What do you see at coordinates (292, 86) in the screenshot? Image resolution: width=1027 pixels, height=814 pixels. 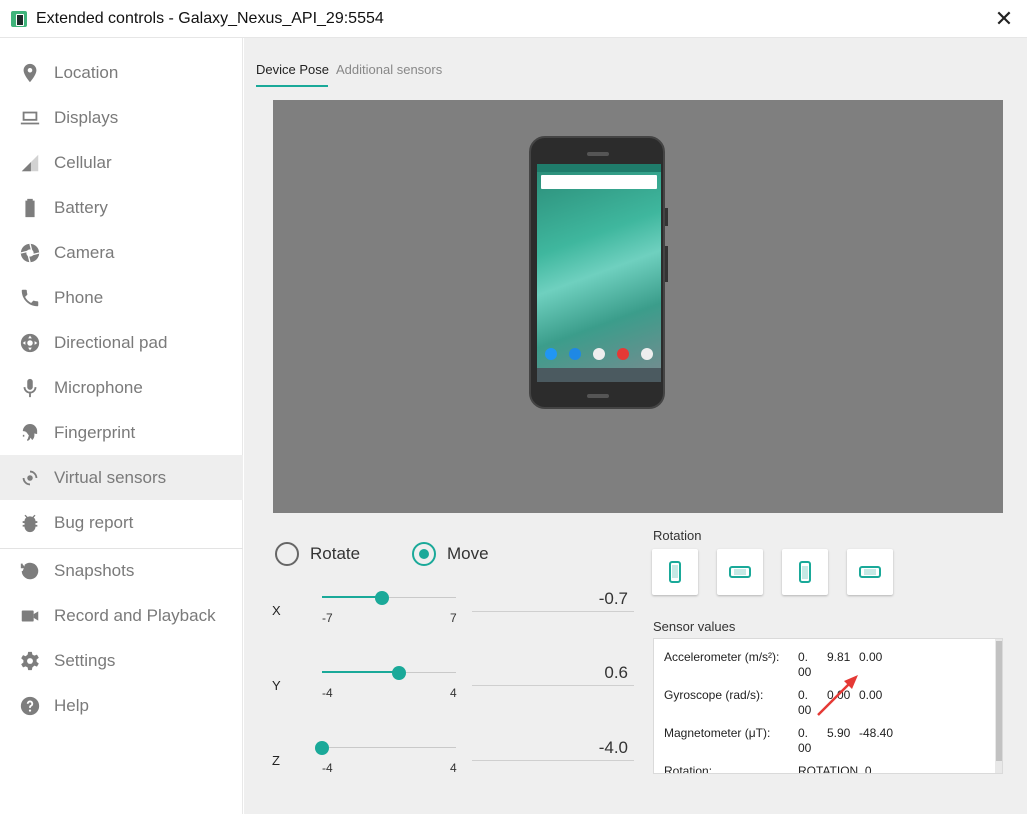 I see `active-tab-indicator` at bounding box center [292, 86].